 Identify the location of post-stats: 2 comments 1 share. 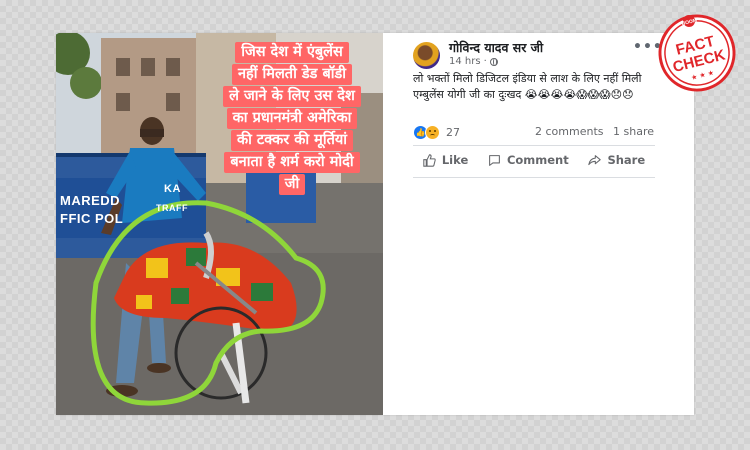
(594, 131).